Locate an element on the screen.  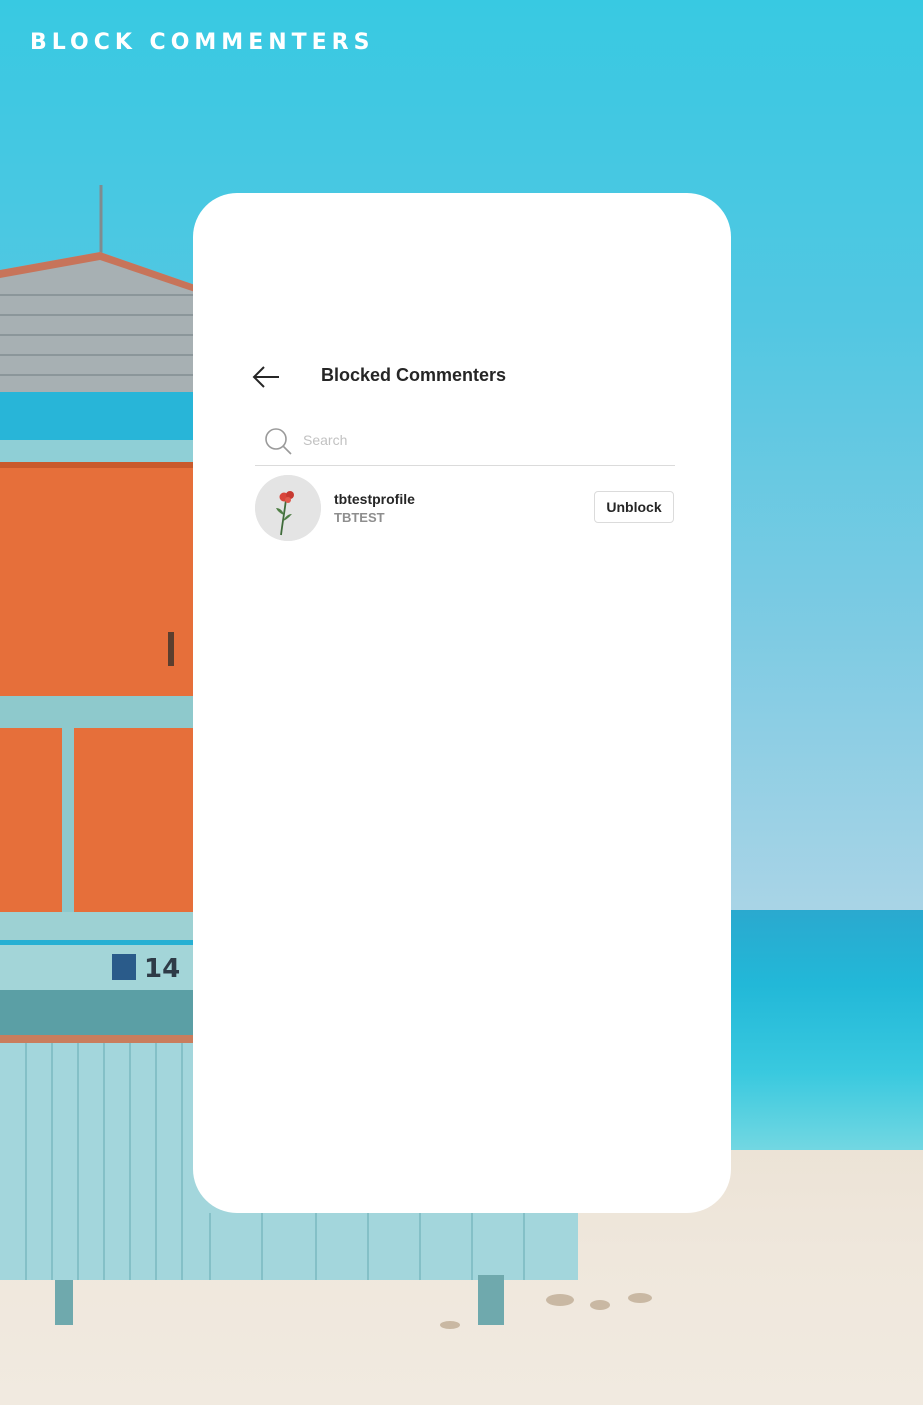
search-input is located at coordinates (483, 440).